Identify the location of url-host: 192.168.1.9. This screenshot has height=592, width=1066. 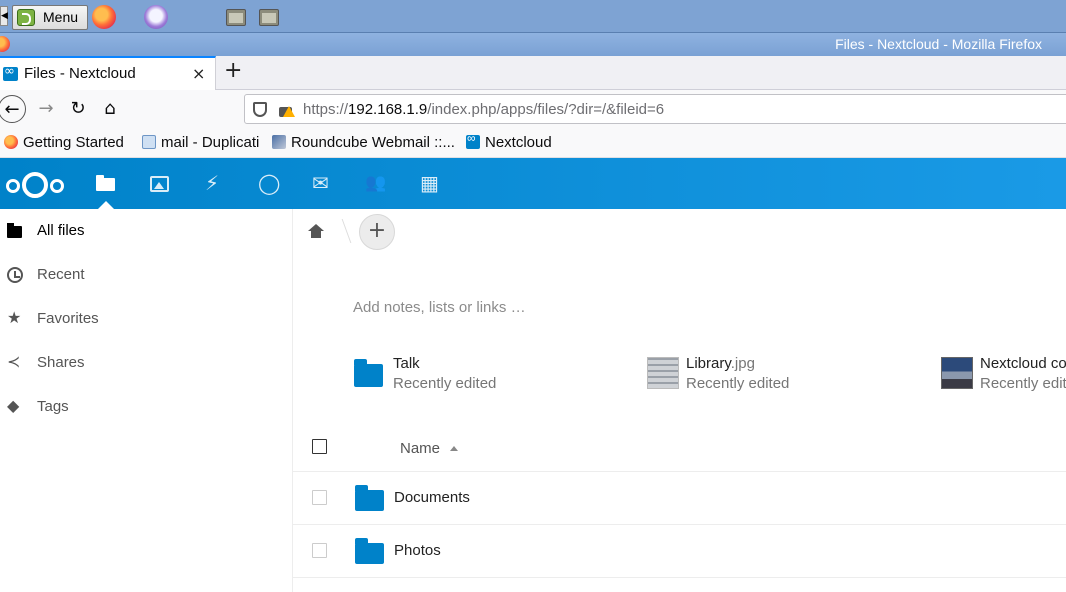
(388, 109).